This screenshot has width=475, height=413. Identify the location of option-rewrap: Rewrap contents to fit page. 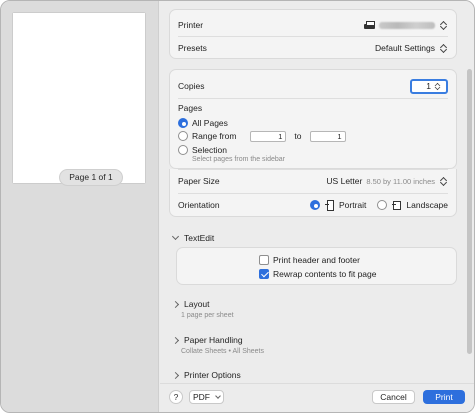
(317, 274).